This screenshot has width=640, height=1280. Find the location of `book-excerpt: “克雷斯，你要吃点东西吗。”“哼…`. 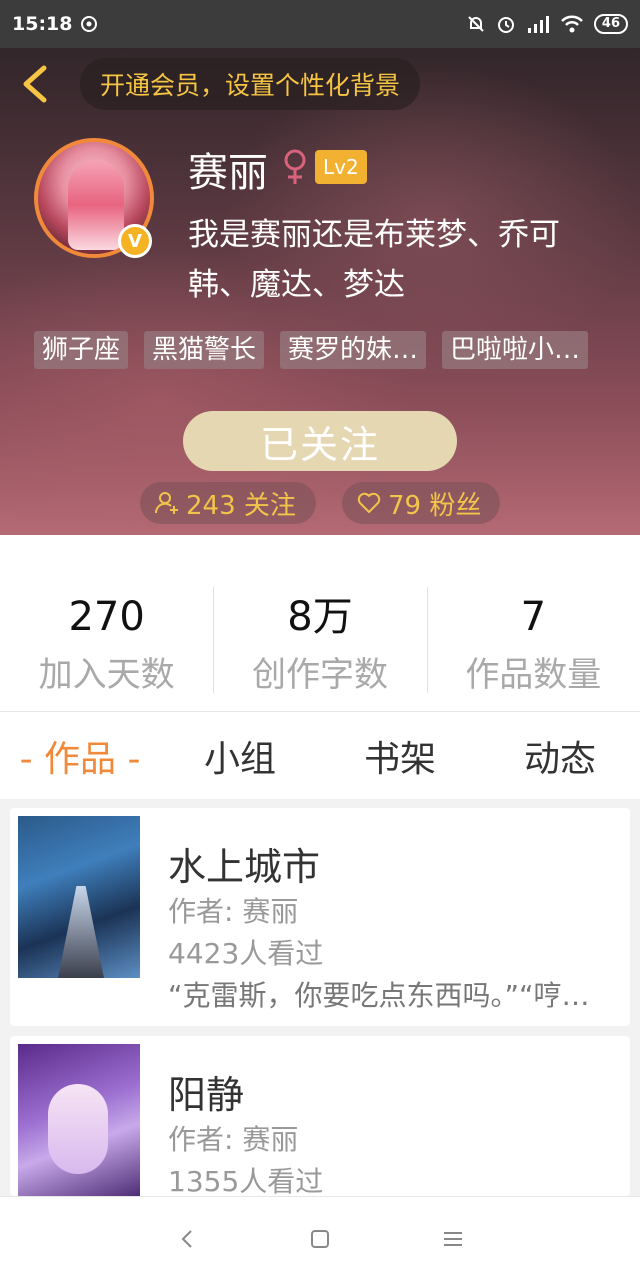

book-excerpt: “克雷斯，你要吃点东西吗。”“哼… is located at coordinates (379, 995).